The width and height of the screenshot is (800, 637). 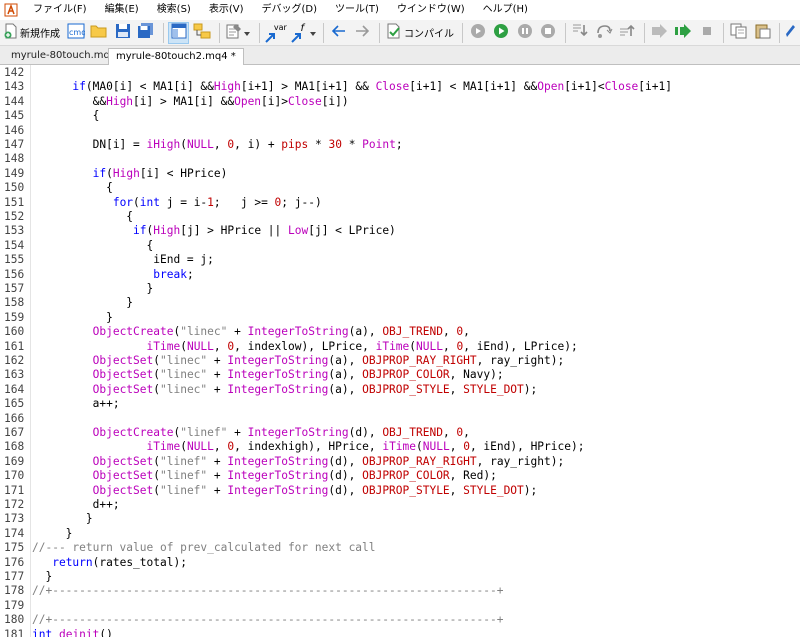 I want to click on insert-variable-button: var, so click(x=275, y=33).